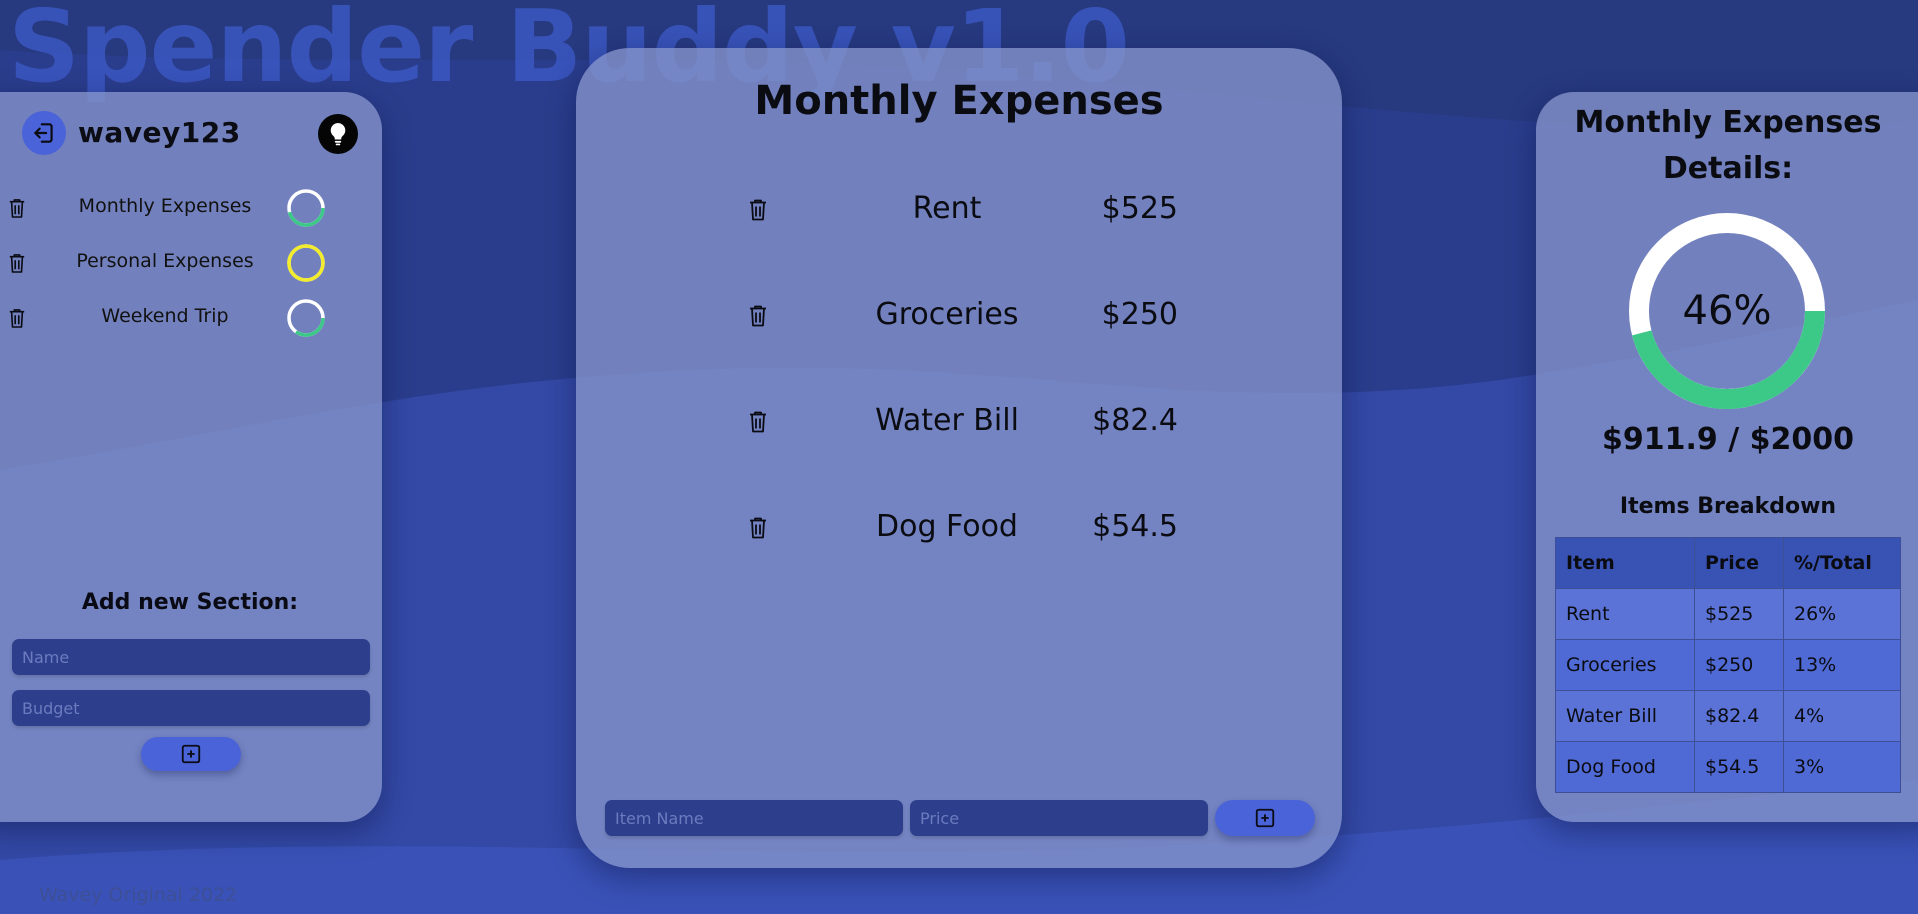 The height and width of the screenshot is (914, 1918). I want to click on column-header: Price, so click(1739, 563).